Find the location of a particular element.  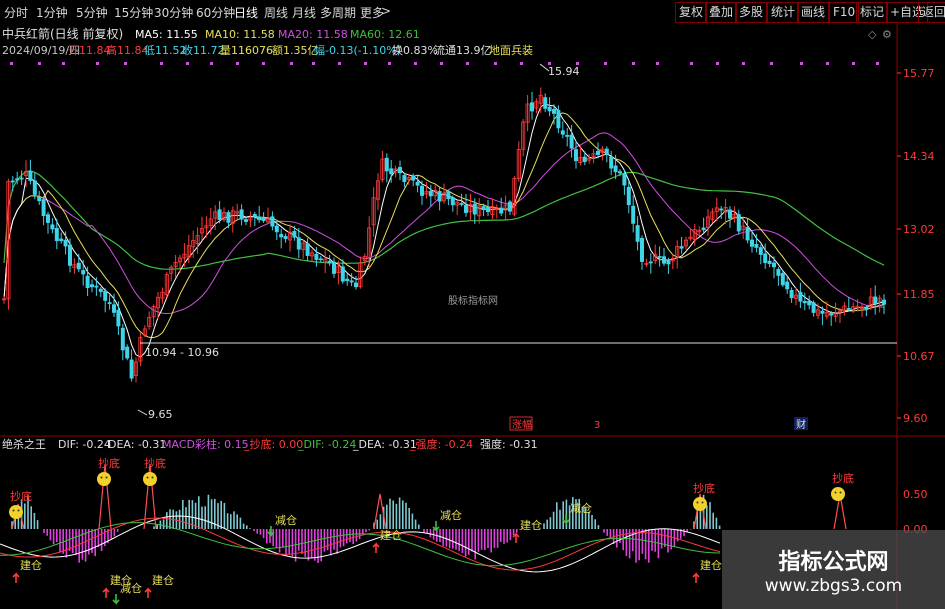

event-marker-red: 涨幅 is located at coordinates (522, 424).